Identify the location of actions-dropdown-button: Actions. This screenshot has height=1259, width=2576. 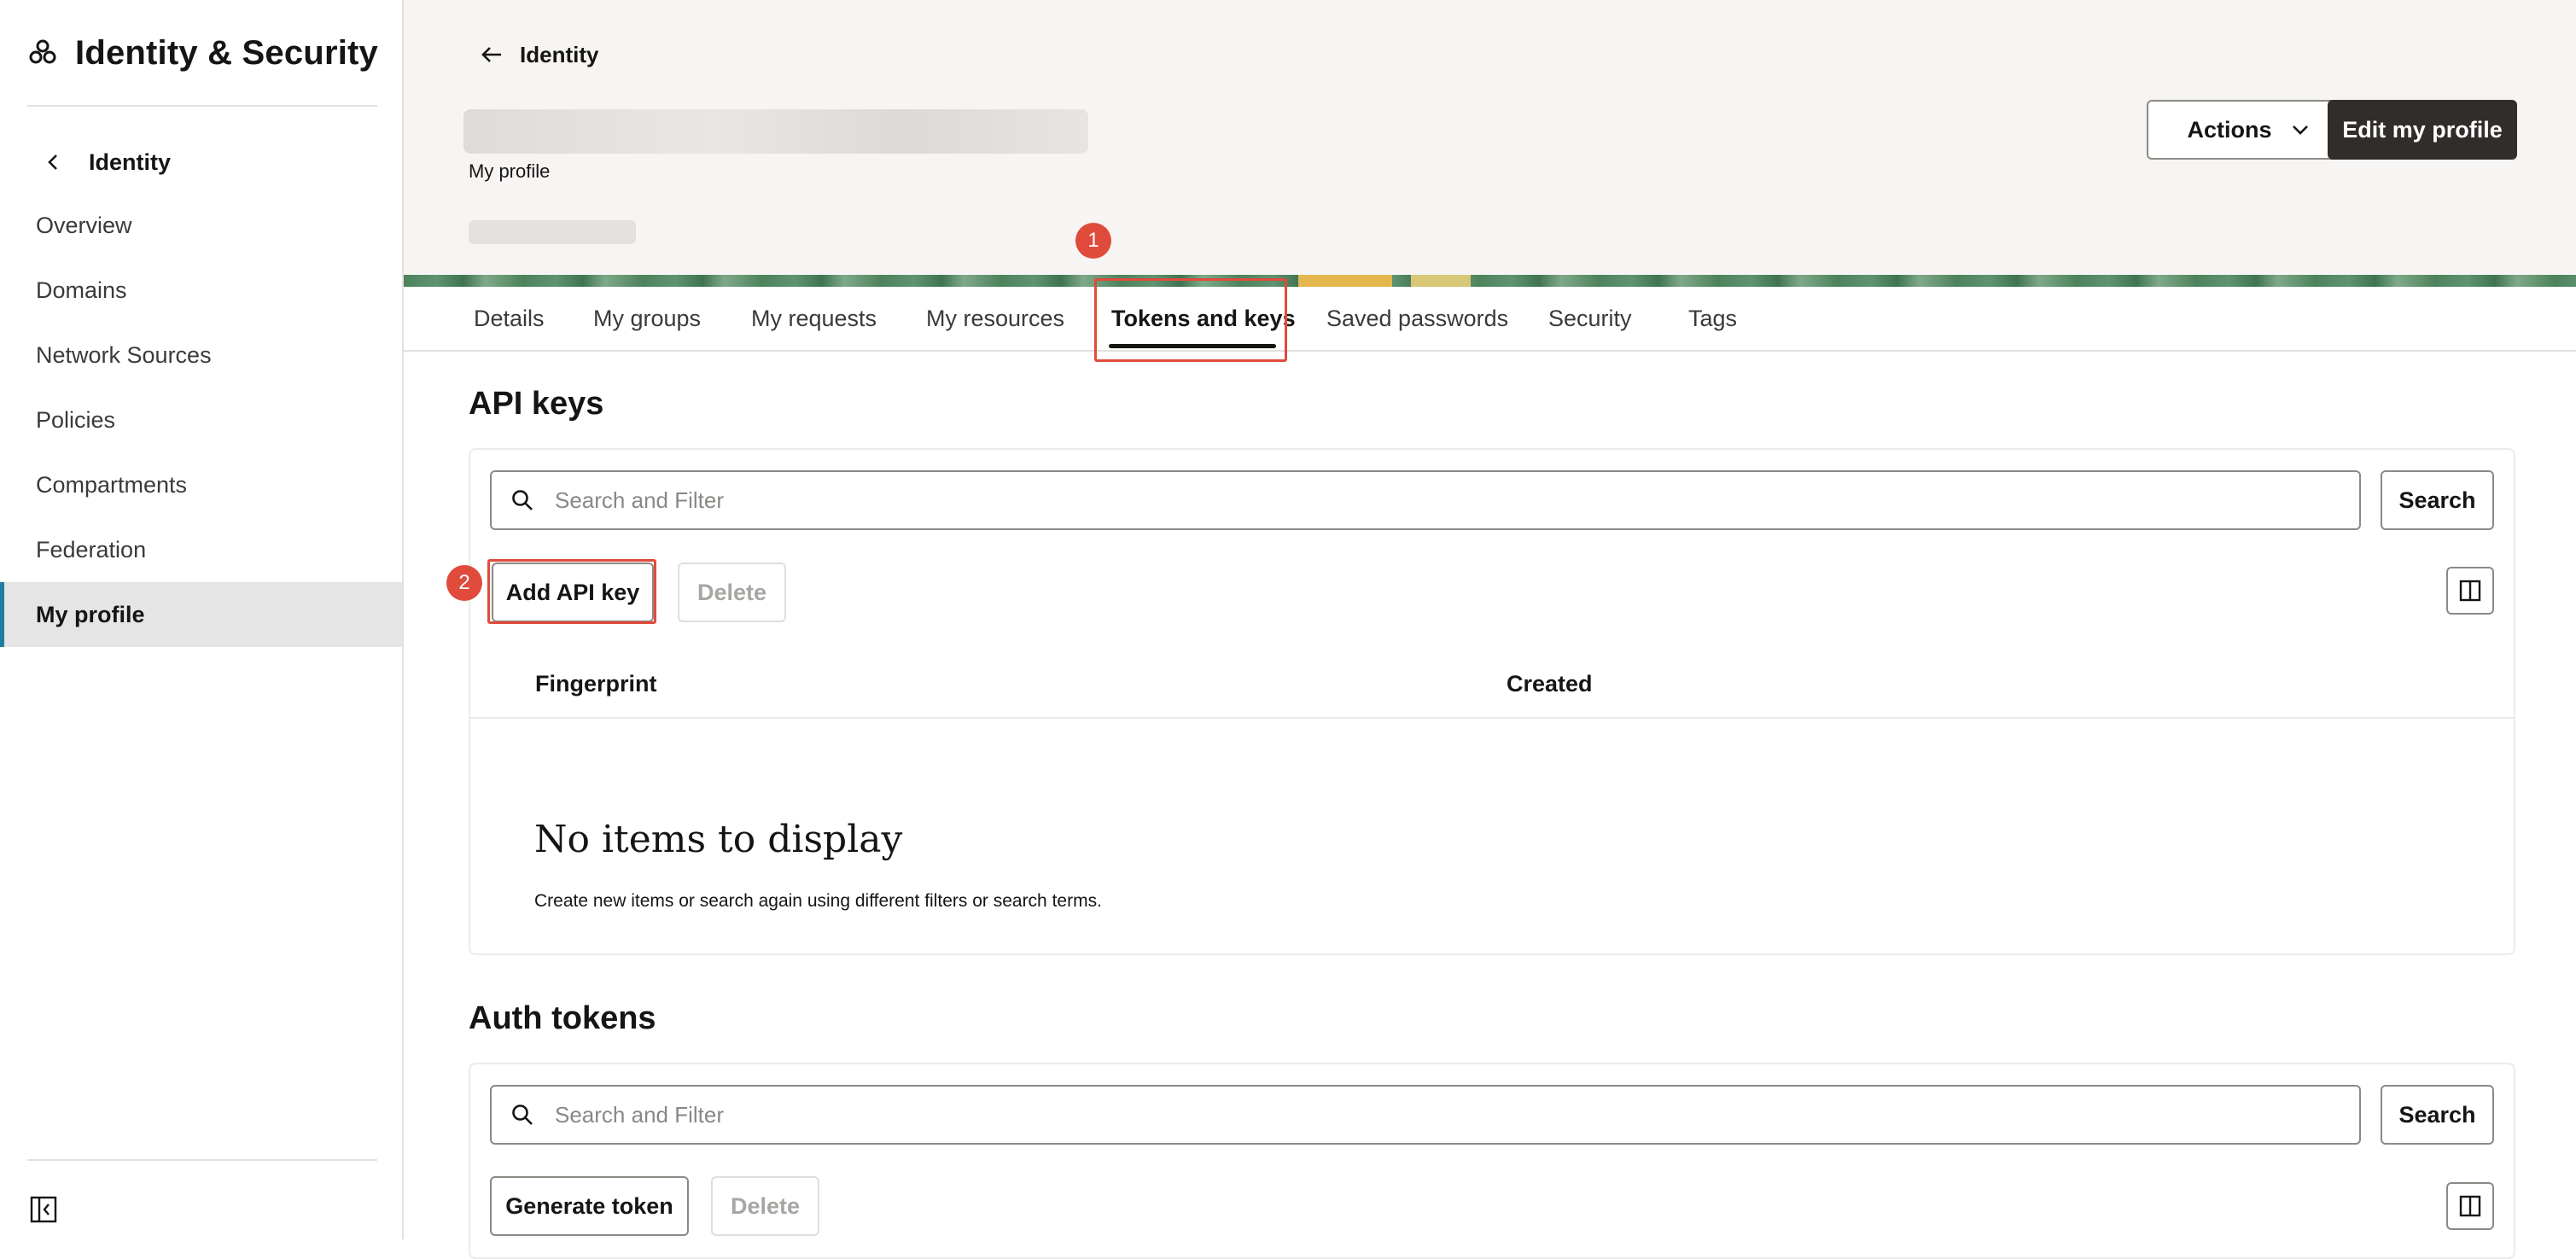
(2248, 130).